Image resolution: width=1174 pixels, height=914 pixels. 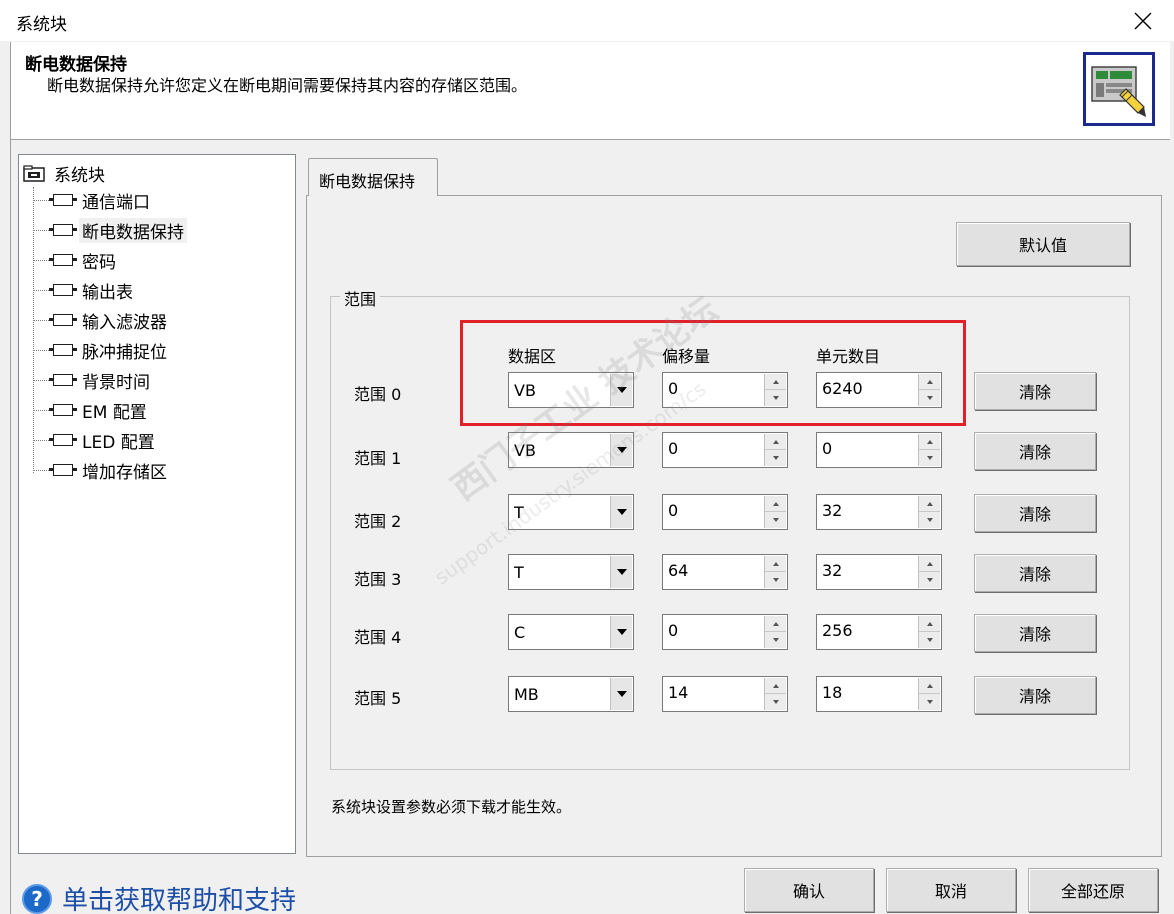 I want to click on count-value: 18, so click(x=832, y=692).